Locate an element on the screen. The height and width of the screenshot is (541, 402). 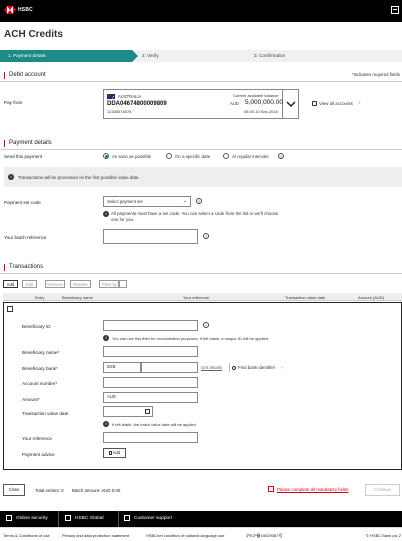
continue-button: Continue is located at coordinates (382, 490).